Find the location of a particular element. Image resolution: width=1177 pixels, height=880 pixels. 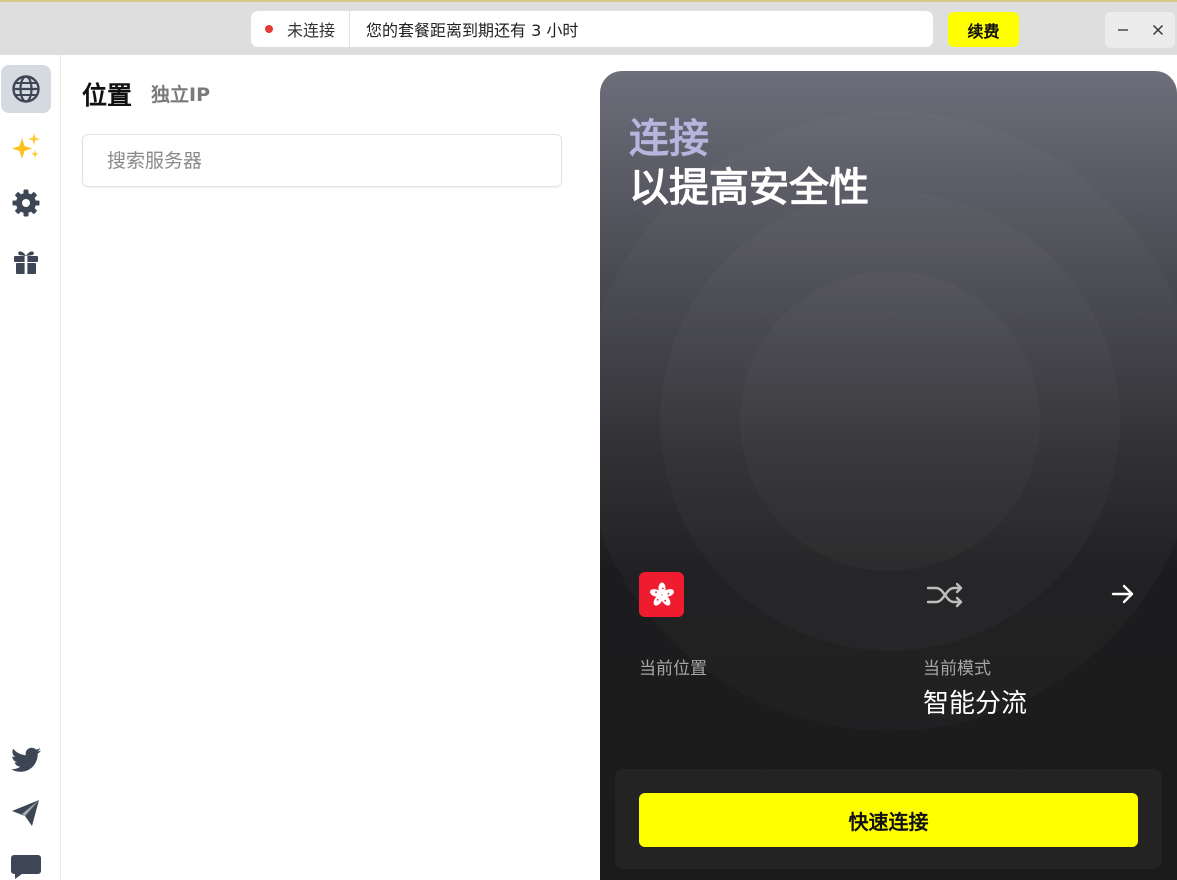

mode-switch-button is located at coordinates (946, 595).